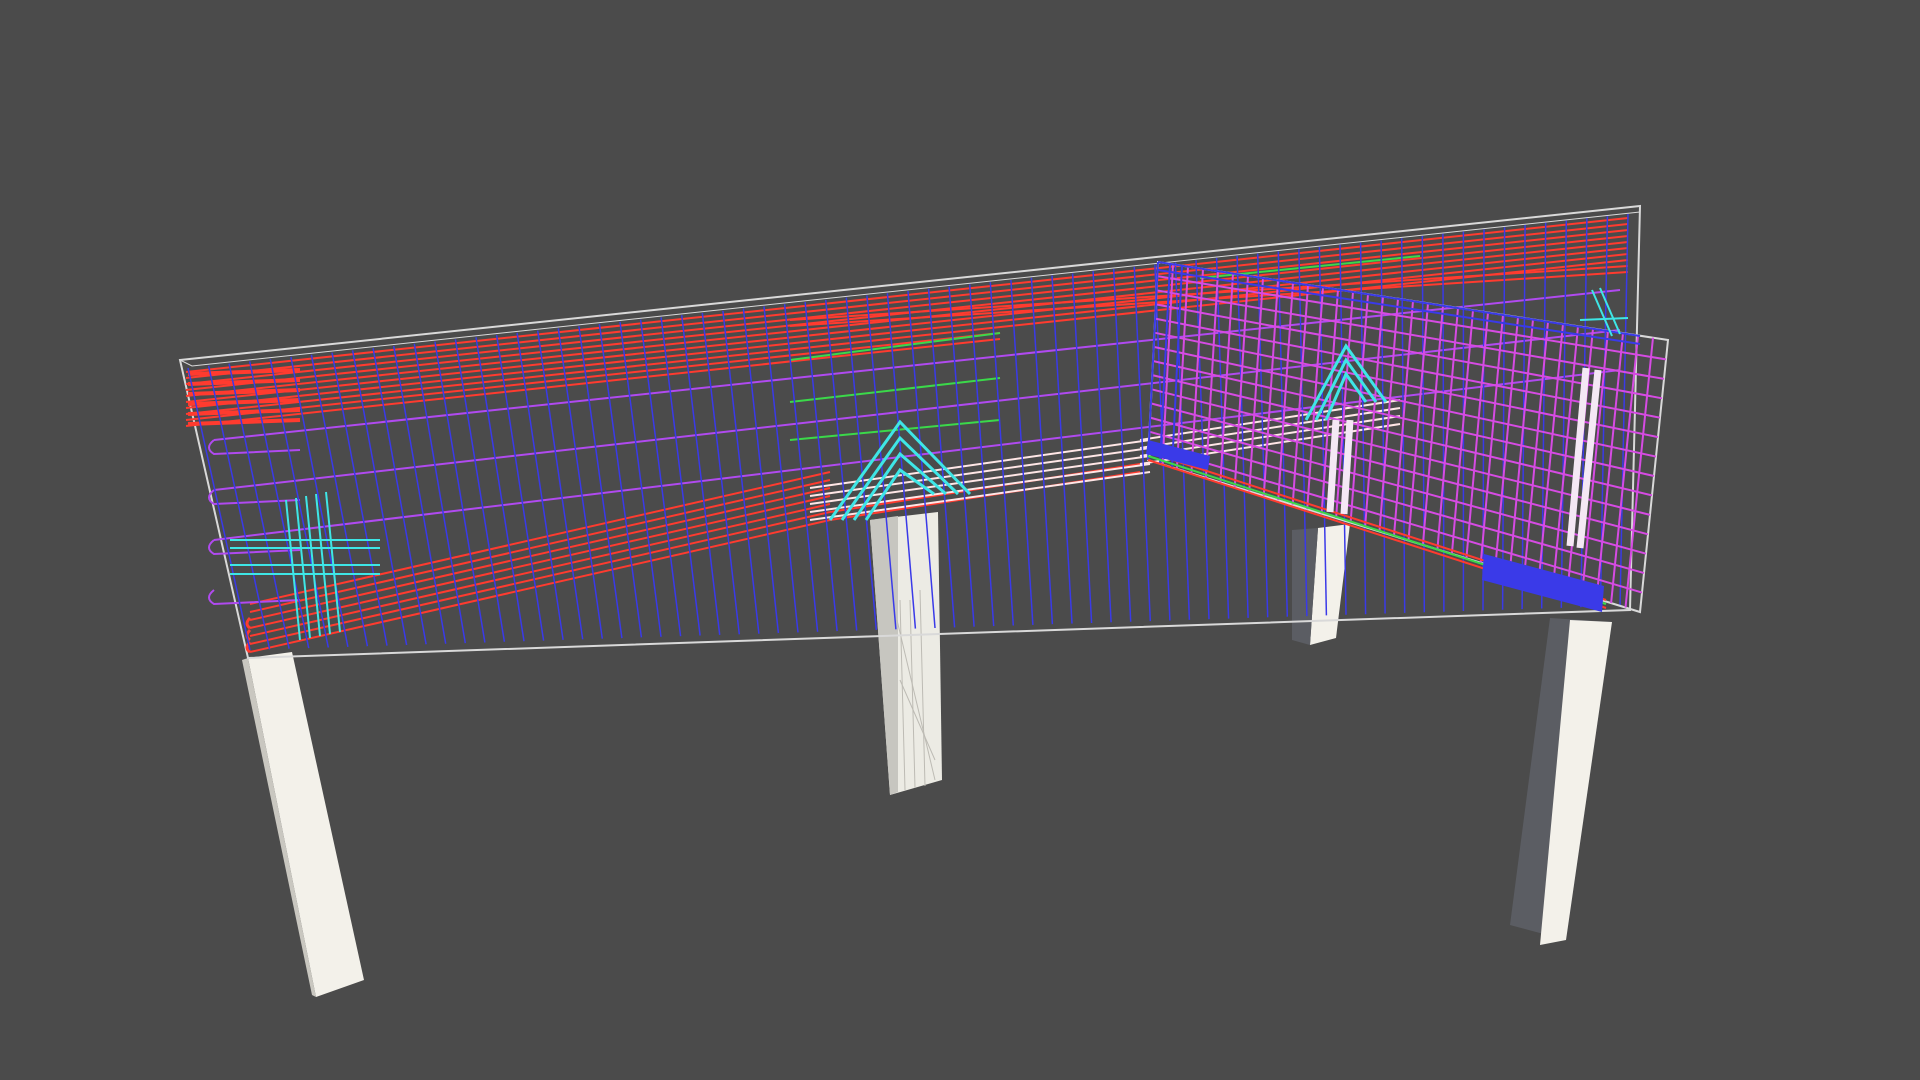  I want to click on hanger-triangle-middle, so click(900, 470).